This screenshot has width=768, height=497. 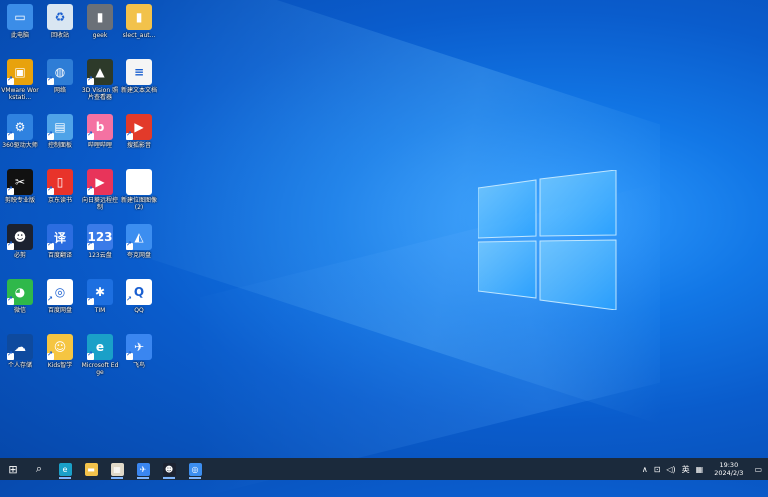 I want to click on notification-icon: ▭, so click(x=758, y=469).